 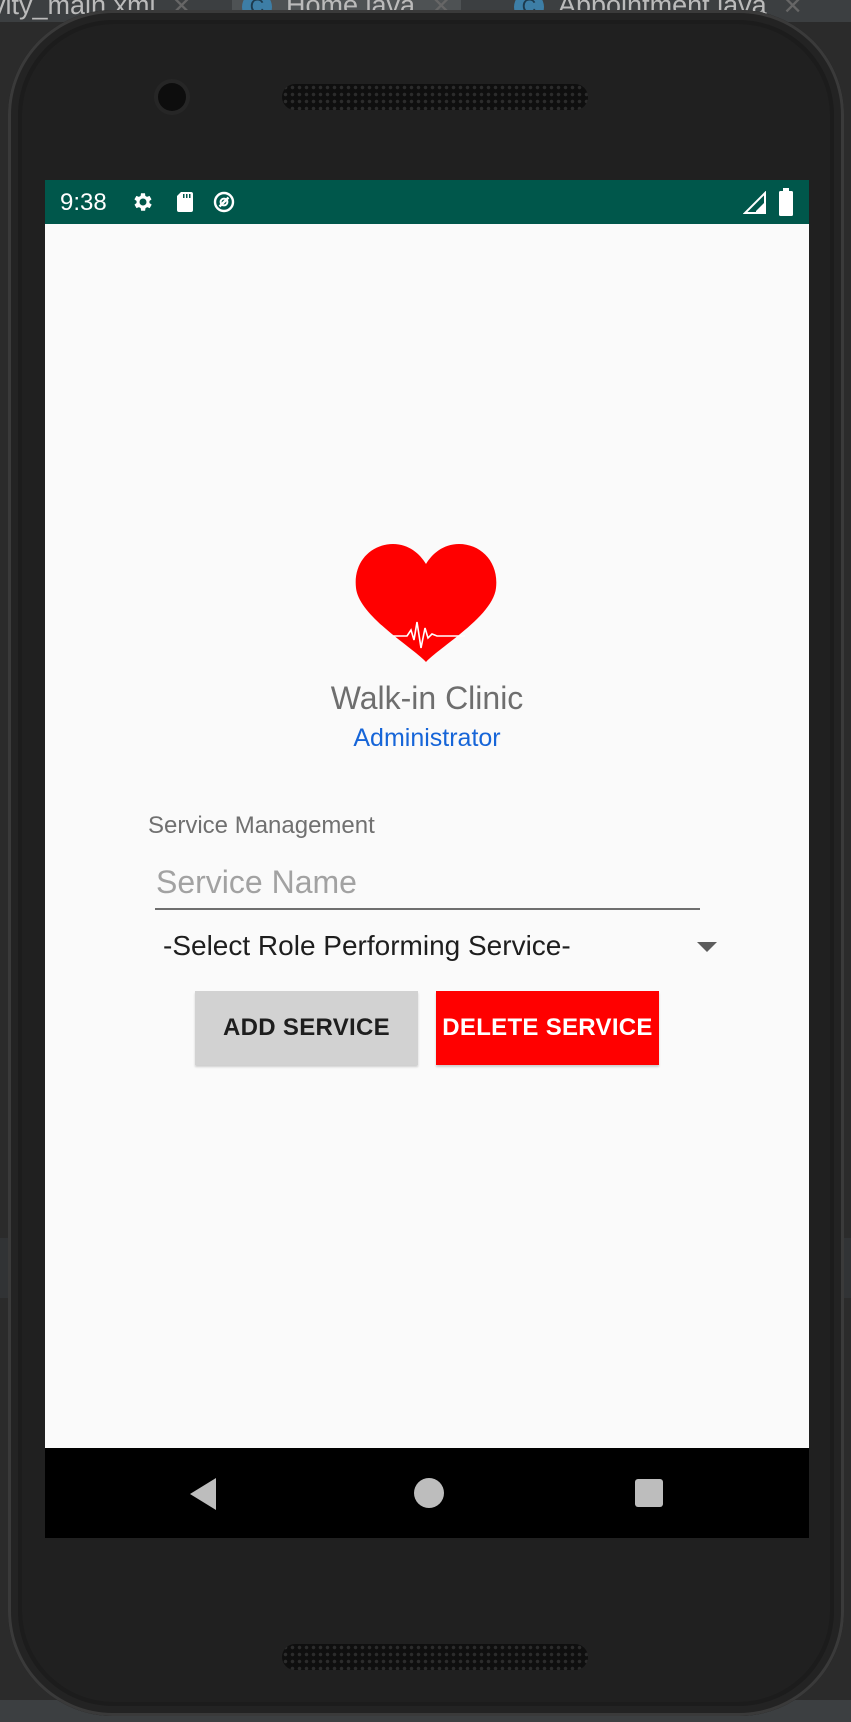 What do you see at coordinates (83, 202) in the screenshot?
I see `status-time: 9:38` at bounding box center [83, 202].